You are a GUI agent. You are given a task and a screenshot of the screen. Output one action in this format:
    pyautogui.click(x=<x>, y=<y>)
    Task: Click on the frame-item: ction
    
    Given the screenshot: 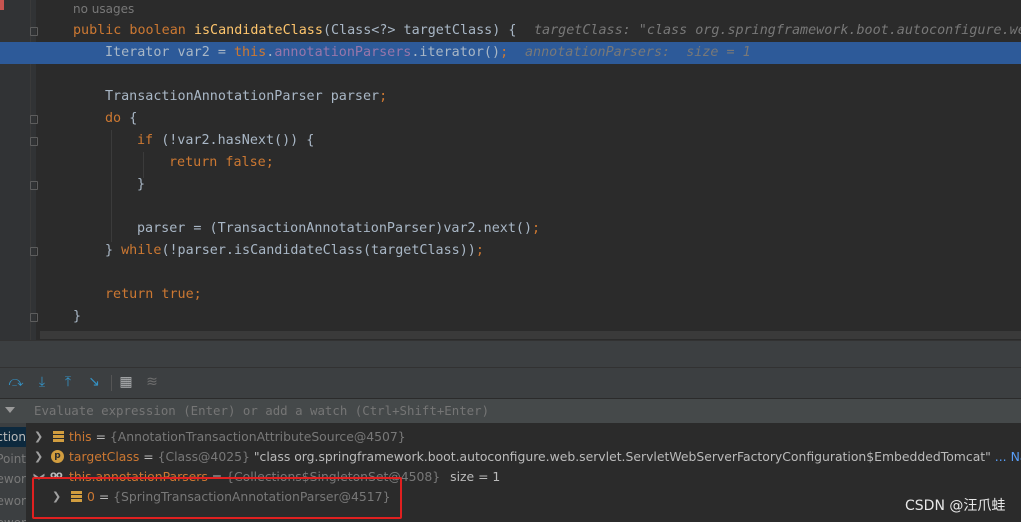 What is the action you would take?
    pyautogui.click(x=13, y=437)
    